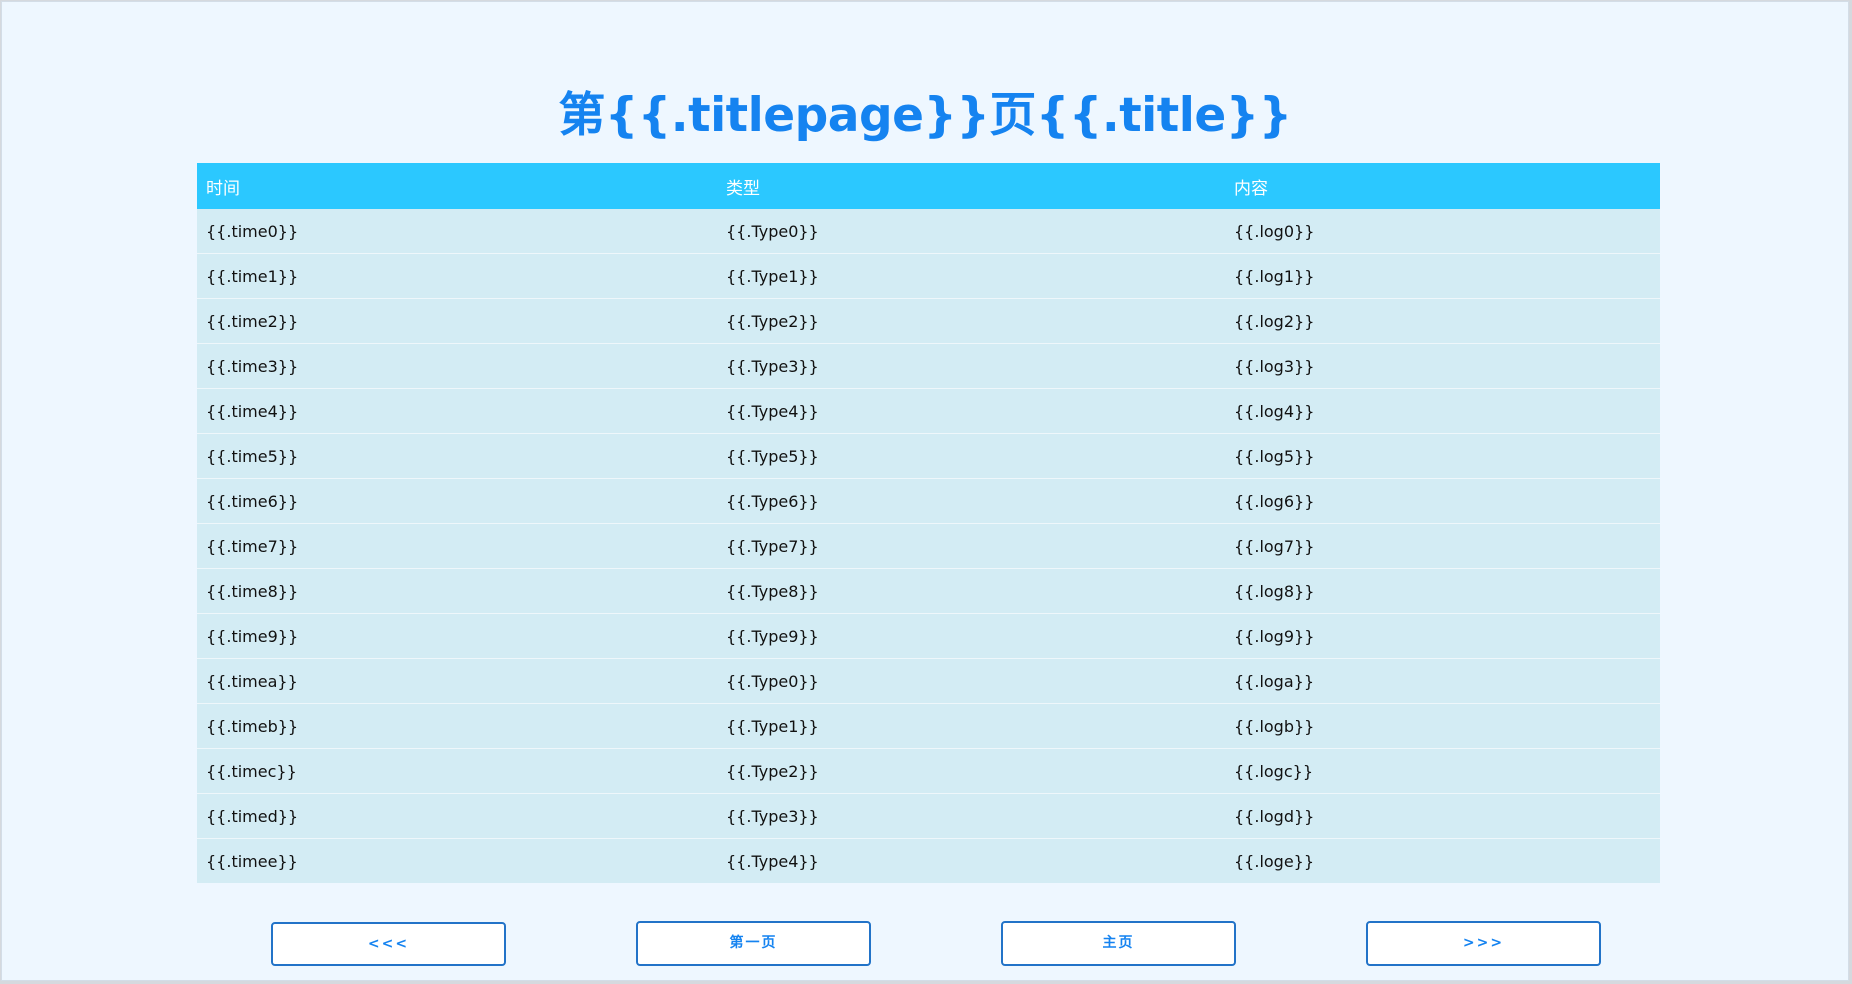 The image size is (1852, 984). I want to click on cell-time: {{.timec}}, so click(457, 771).